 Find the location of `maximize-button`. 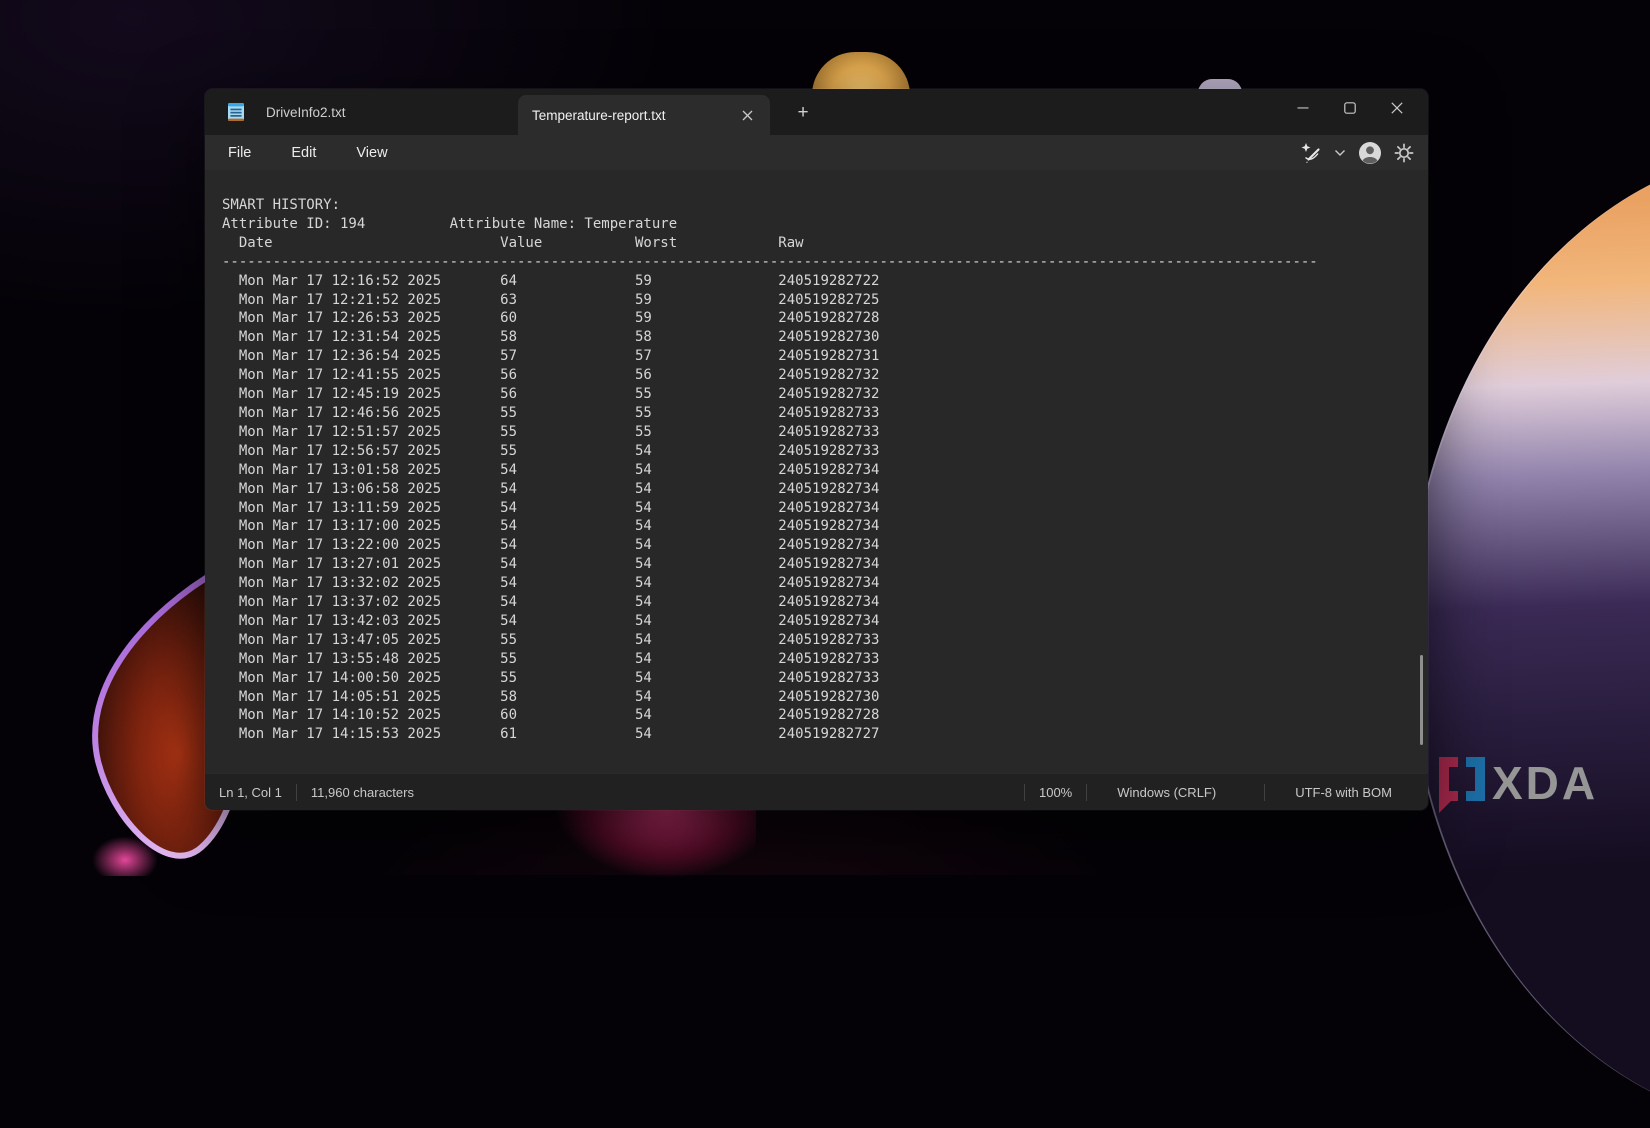

maximize-button is located at coordinates (1349, 108).